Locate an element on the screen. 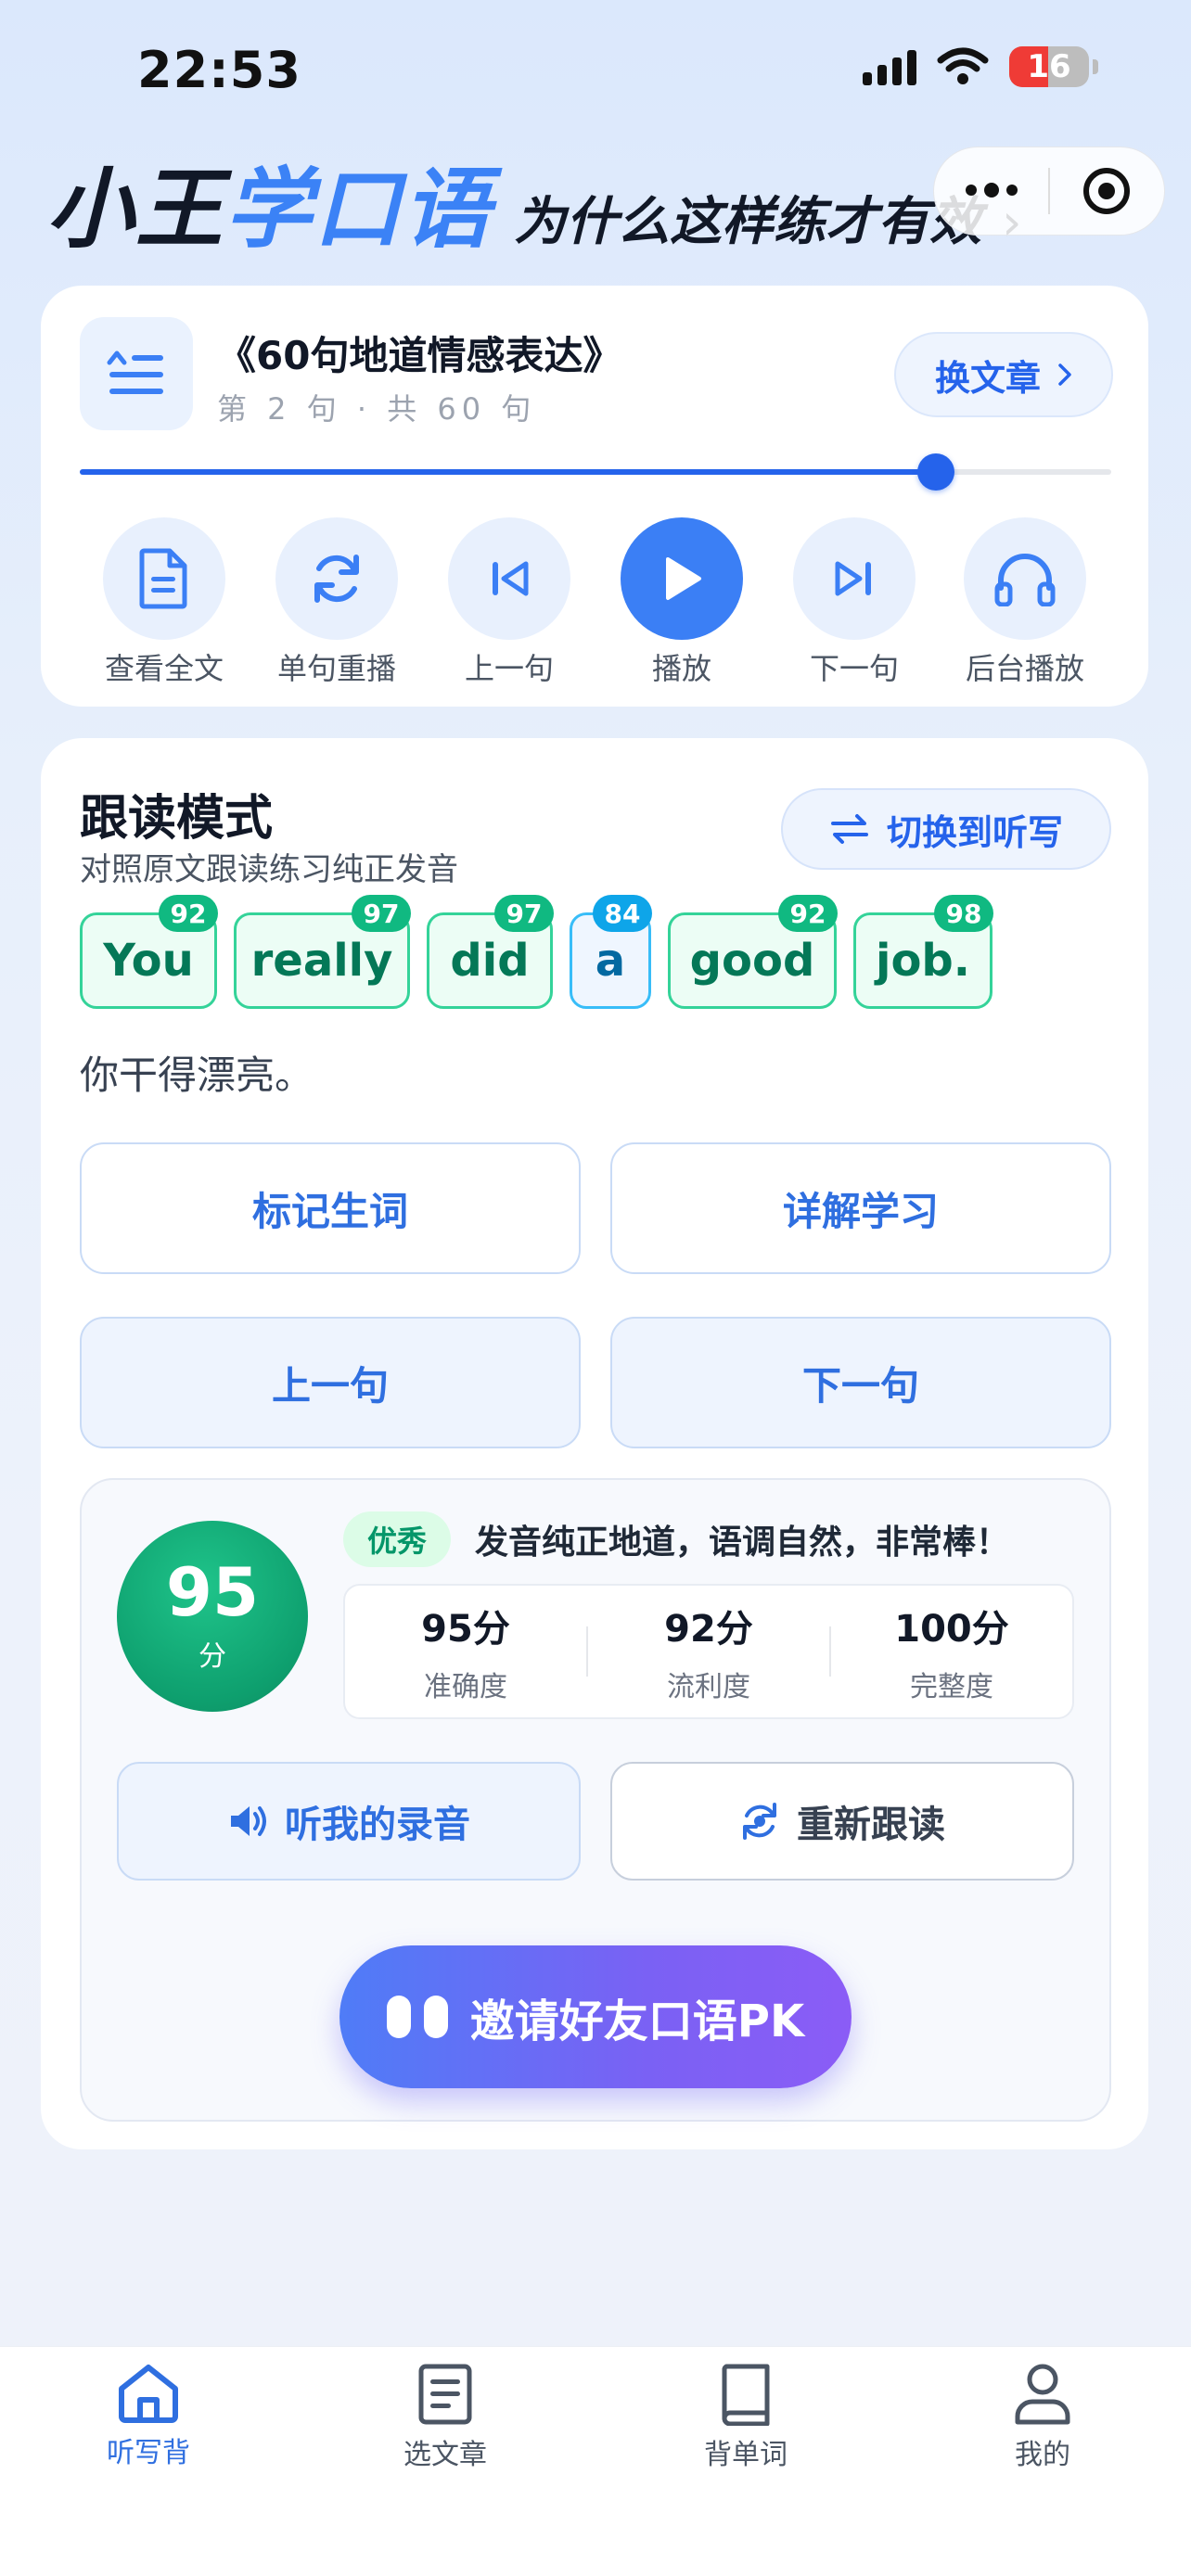 This screenshot has height=2576, width=1191. battery-icon: 16 is located at coordinates (1049, 66).